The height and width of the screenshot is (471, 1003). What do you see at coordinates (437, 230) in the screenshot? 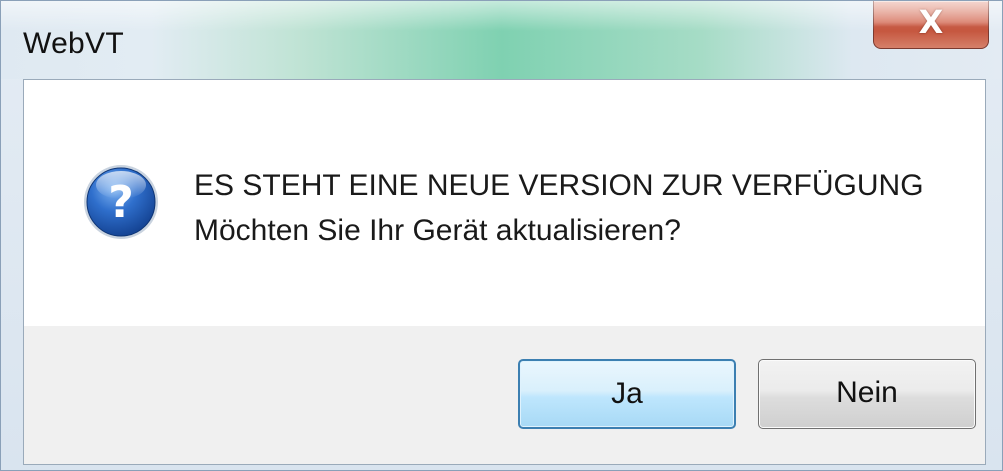
I see `message-question: Möchten Sie Ihr Gerät aktualisieren?` at bounding box center [437, 230].